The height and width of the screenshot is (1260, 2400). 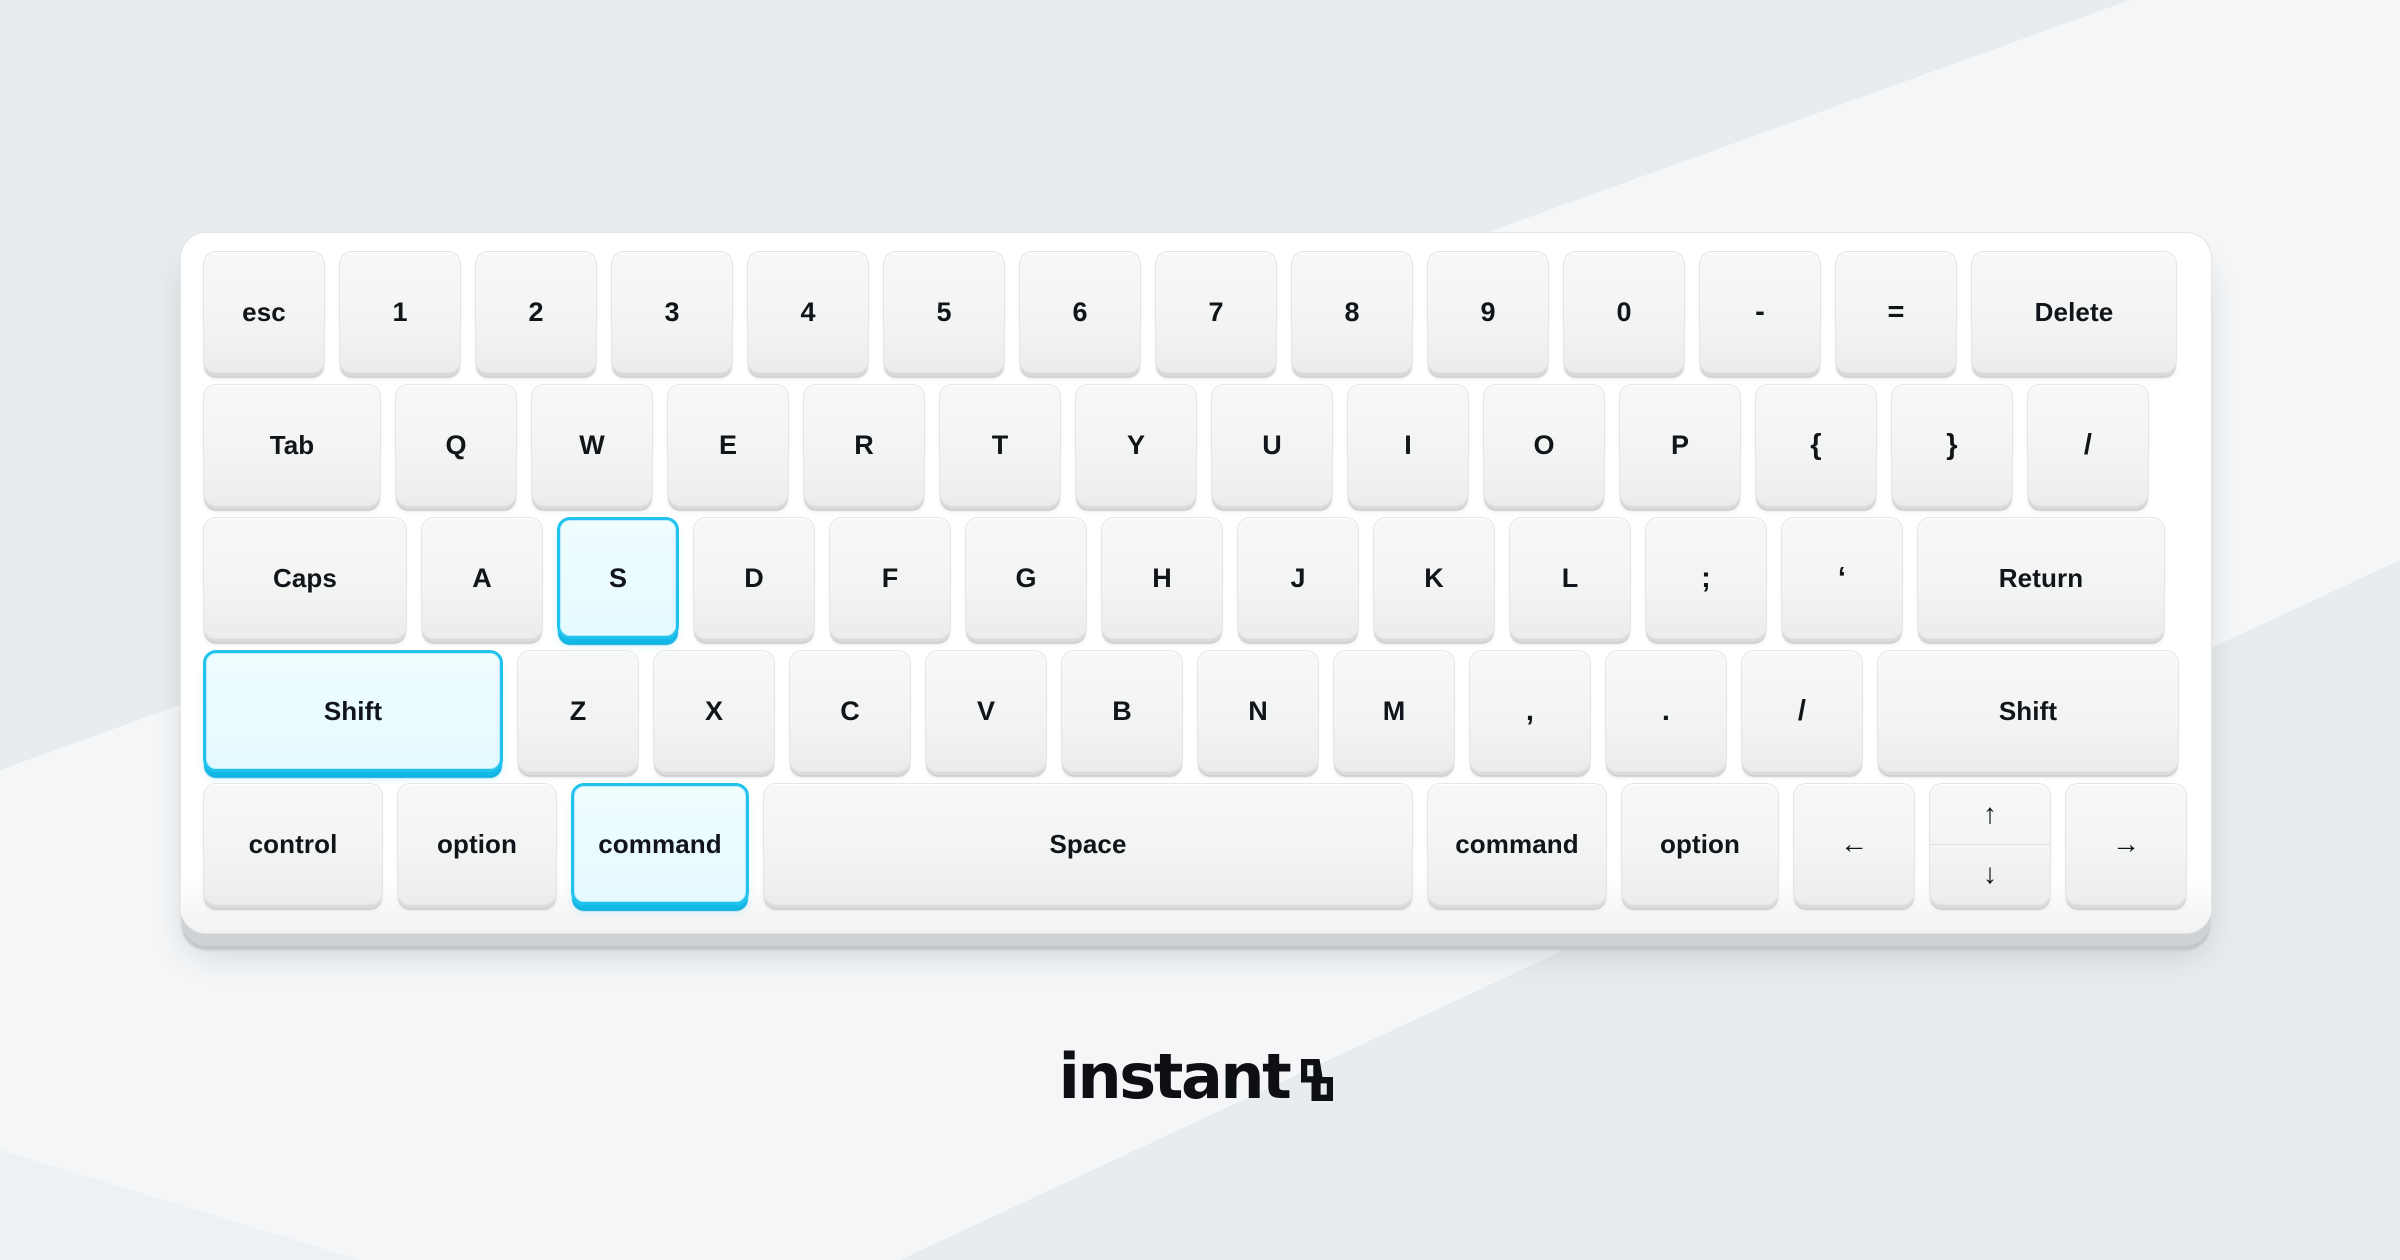 I want to click on key-b: B, so click(x=1122, y=711).